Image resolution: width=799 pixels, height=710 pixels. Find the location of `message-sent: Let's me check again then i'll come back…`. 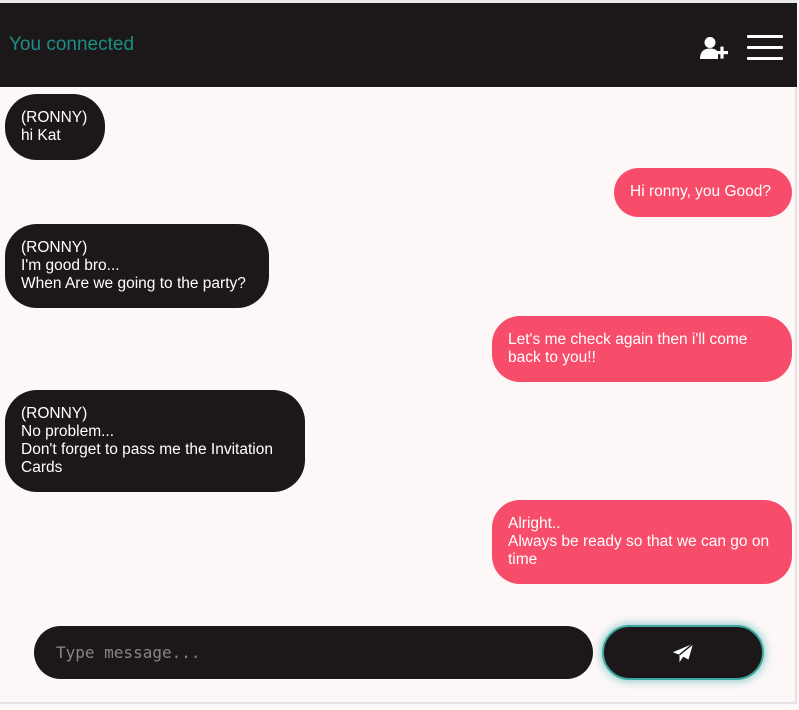

message-sent: Let's me check again then i'll come back… is located at coordinates (642, 349).